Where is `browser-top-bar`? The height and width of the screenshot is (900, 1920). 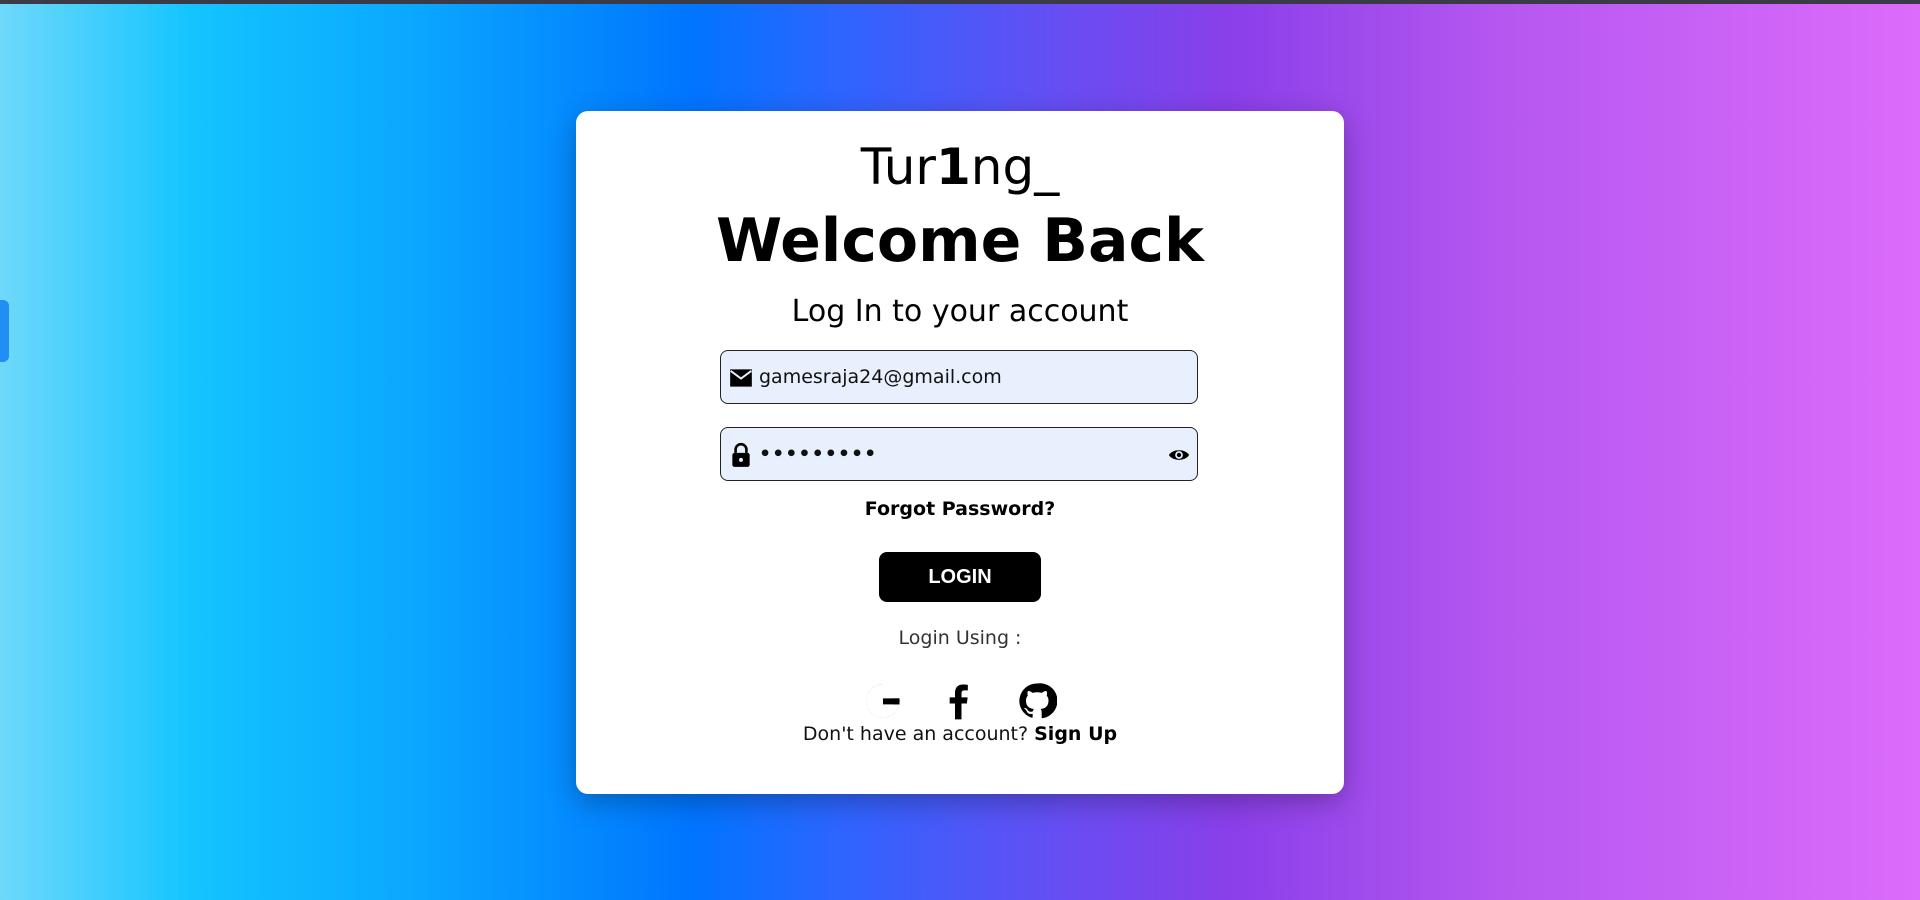 browser-top-bar is located at coordinates (960, 2).